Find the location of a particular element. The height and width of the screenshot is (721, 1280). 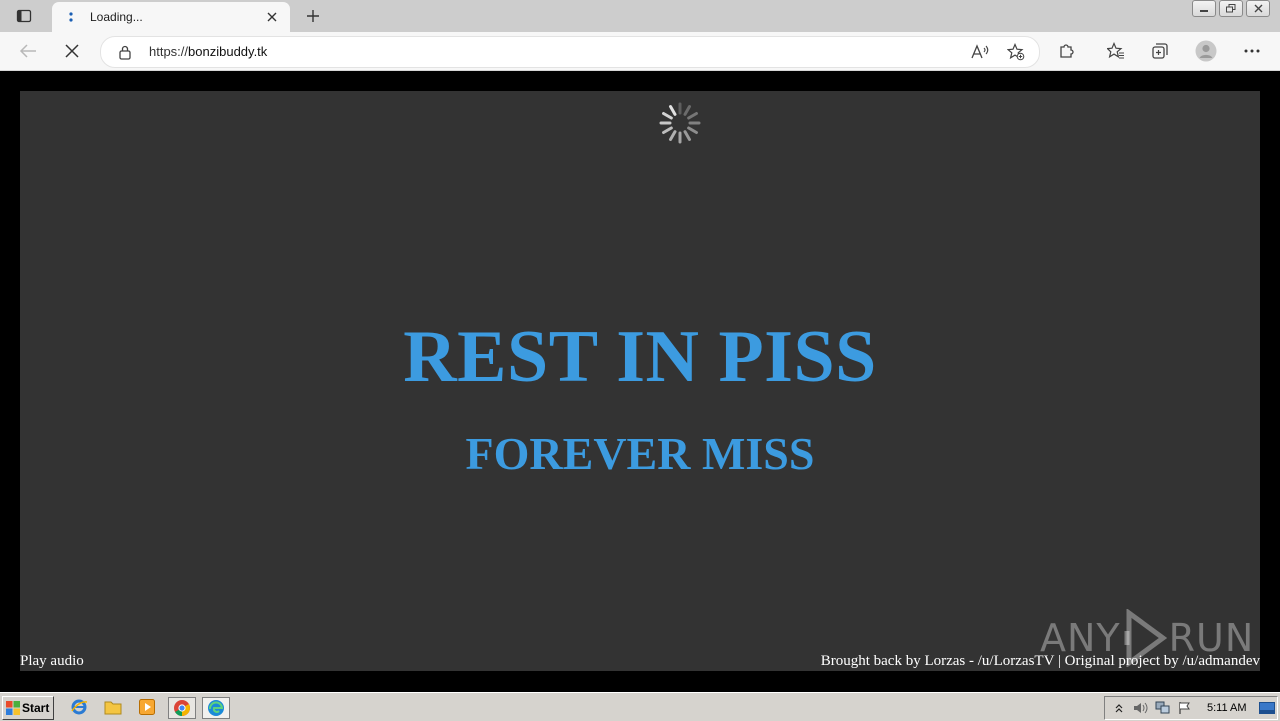

settings-menu-button is located at coordinates (1252, 51).